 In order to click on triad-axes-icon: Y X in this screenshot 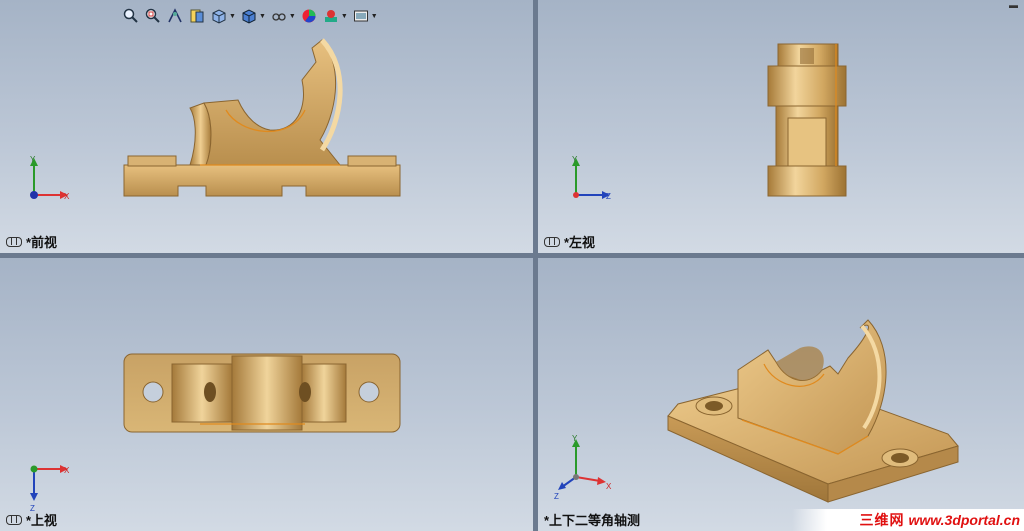, I will do `click(50, 178)`.